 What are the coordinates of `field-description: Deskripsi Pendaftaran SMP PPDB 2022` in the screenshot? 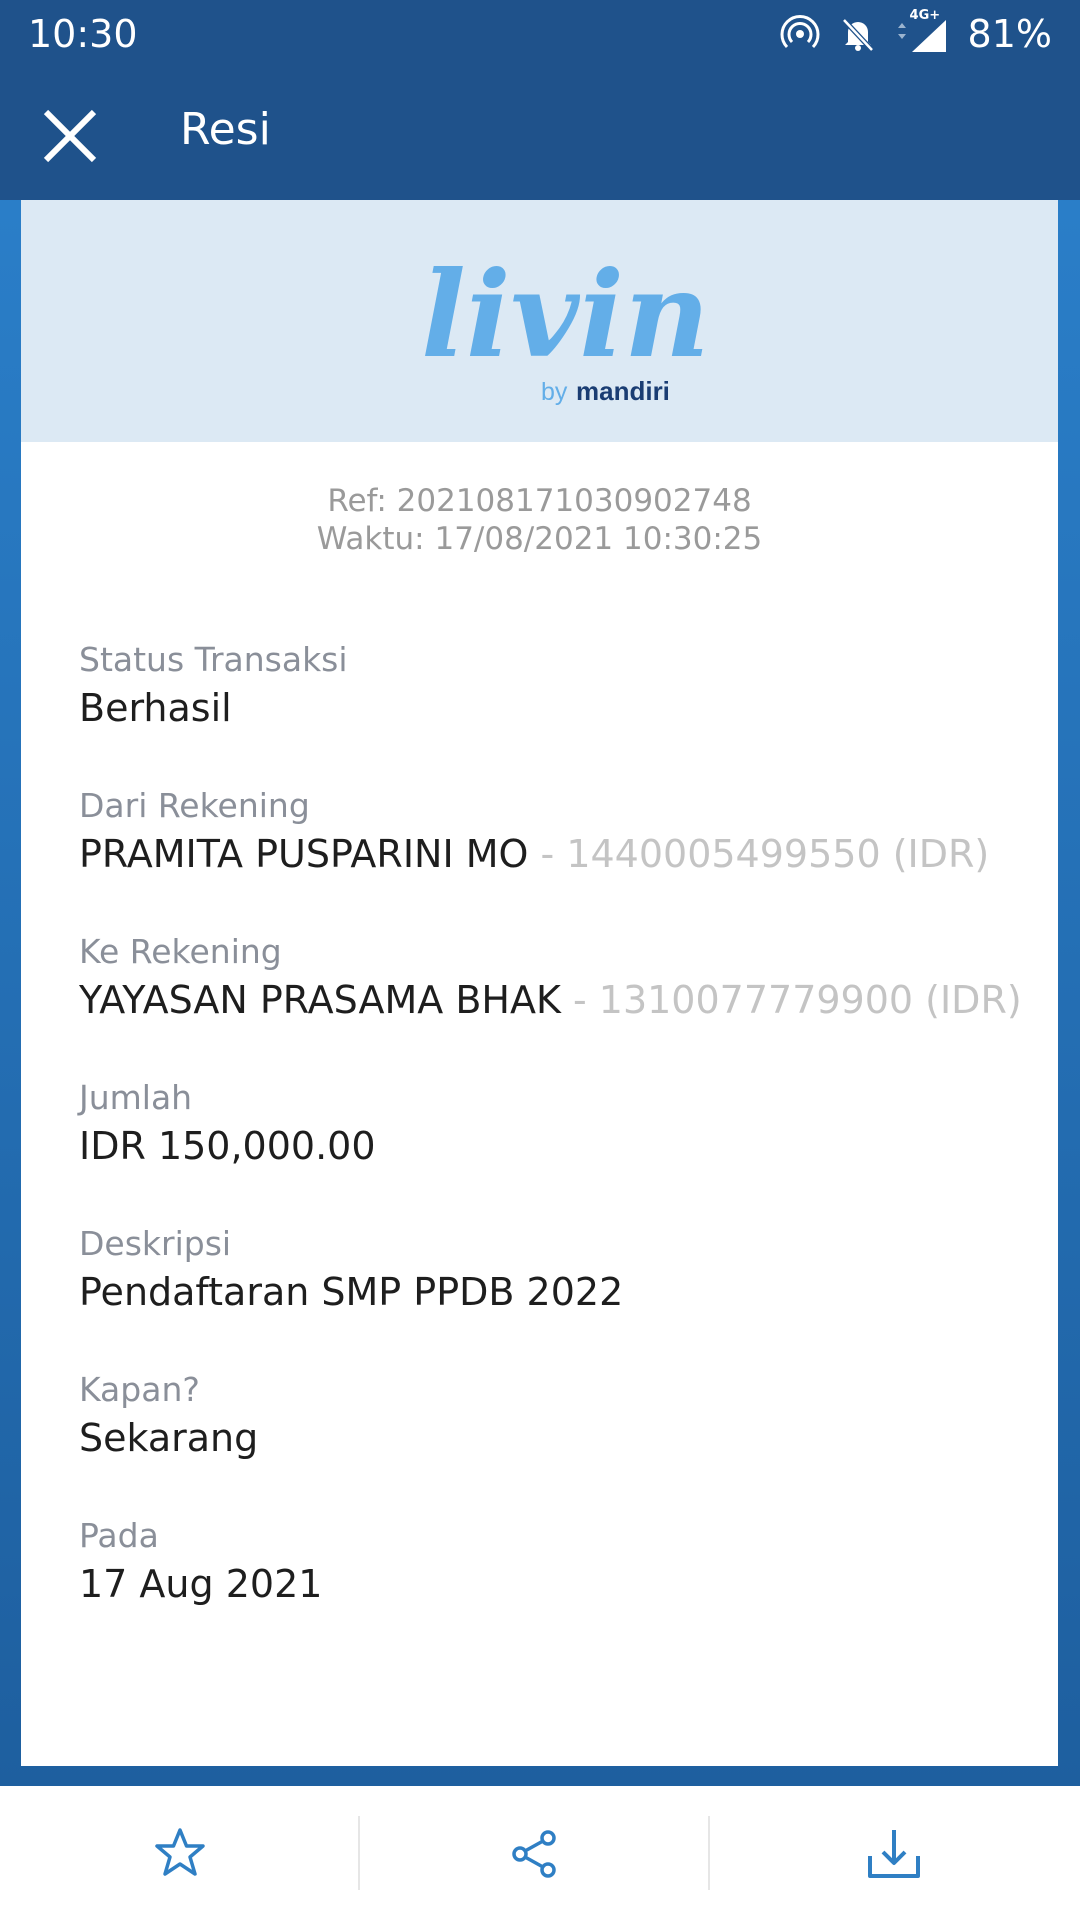 It's located at (351, 1270).